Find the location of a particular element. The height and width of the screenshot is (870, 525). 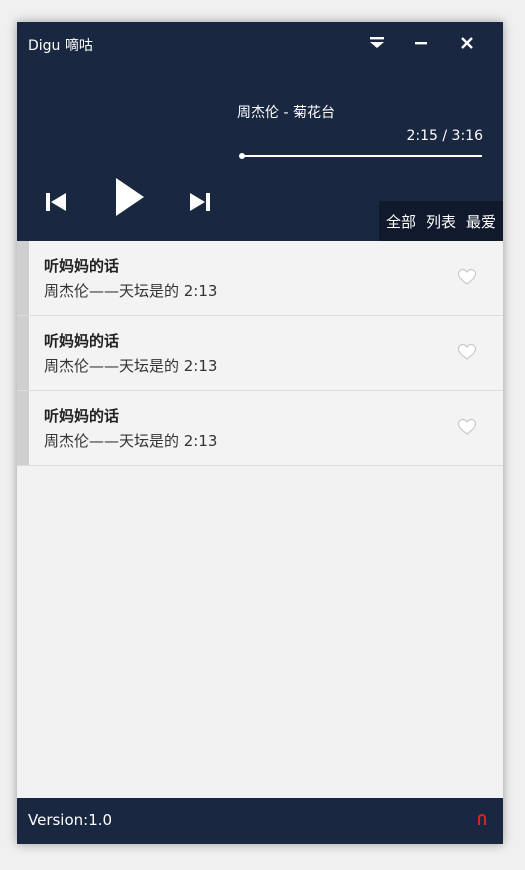

minimize-icon is located at coordinates (421, 43).